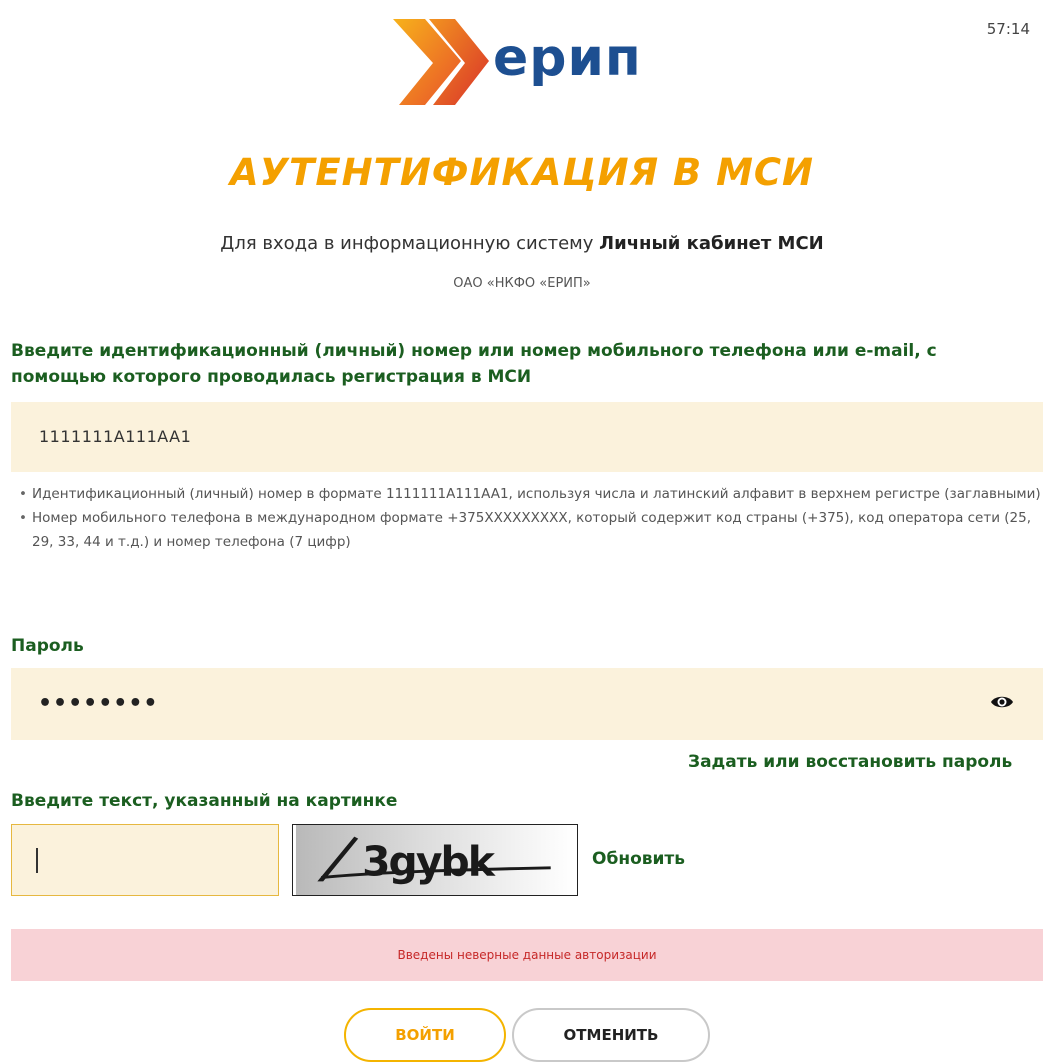  I want to click on text-cursor, so click(37, 860).